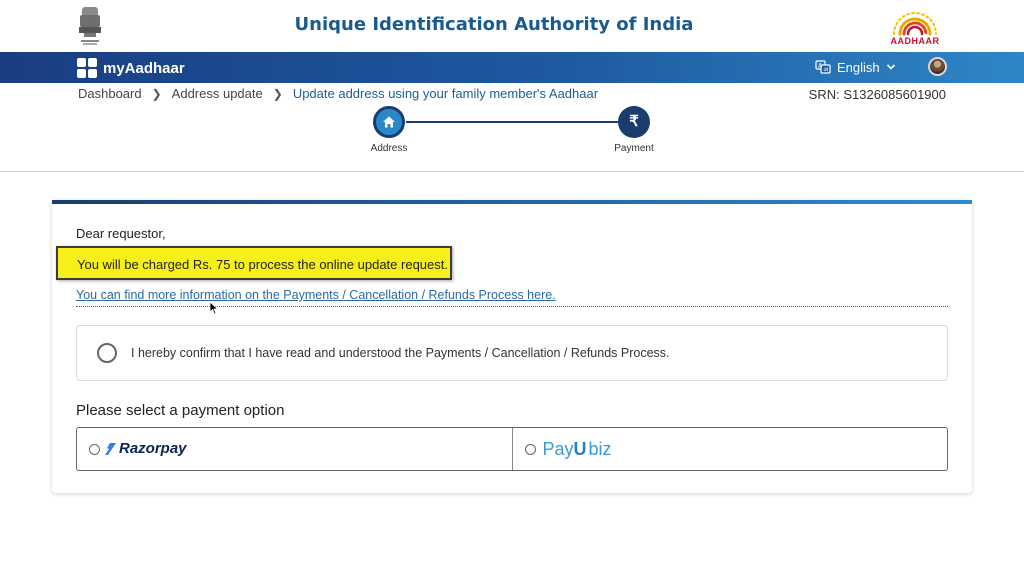 This screenshot has width=1024, height=579. I want to click on aadhaar-logo: AADHAAR, so click(915, 26).